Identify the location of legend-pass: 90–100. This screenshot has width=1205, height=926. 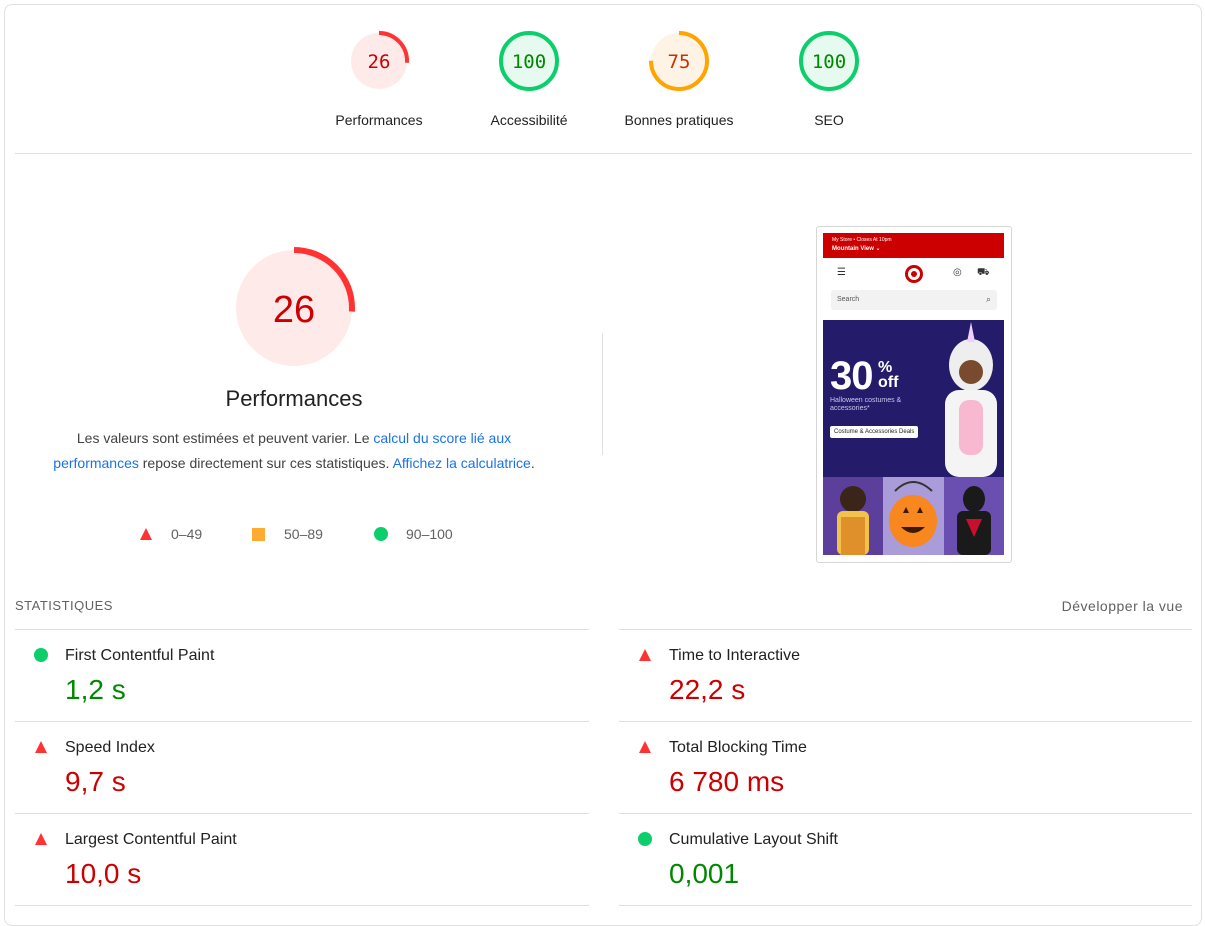
(413, 534).